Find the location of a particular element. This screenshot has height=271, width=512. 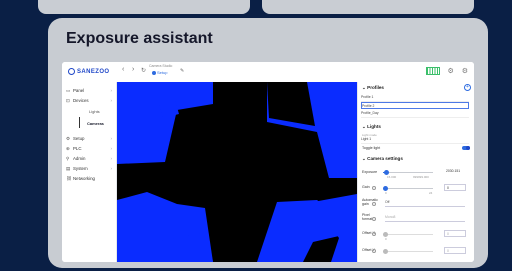

offset-y-slider is located at coordinates (408, 251).